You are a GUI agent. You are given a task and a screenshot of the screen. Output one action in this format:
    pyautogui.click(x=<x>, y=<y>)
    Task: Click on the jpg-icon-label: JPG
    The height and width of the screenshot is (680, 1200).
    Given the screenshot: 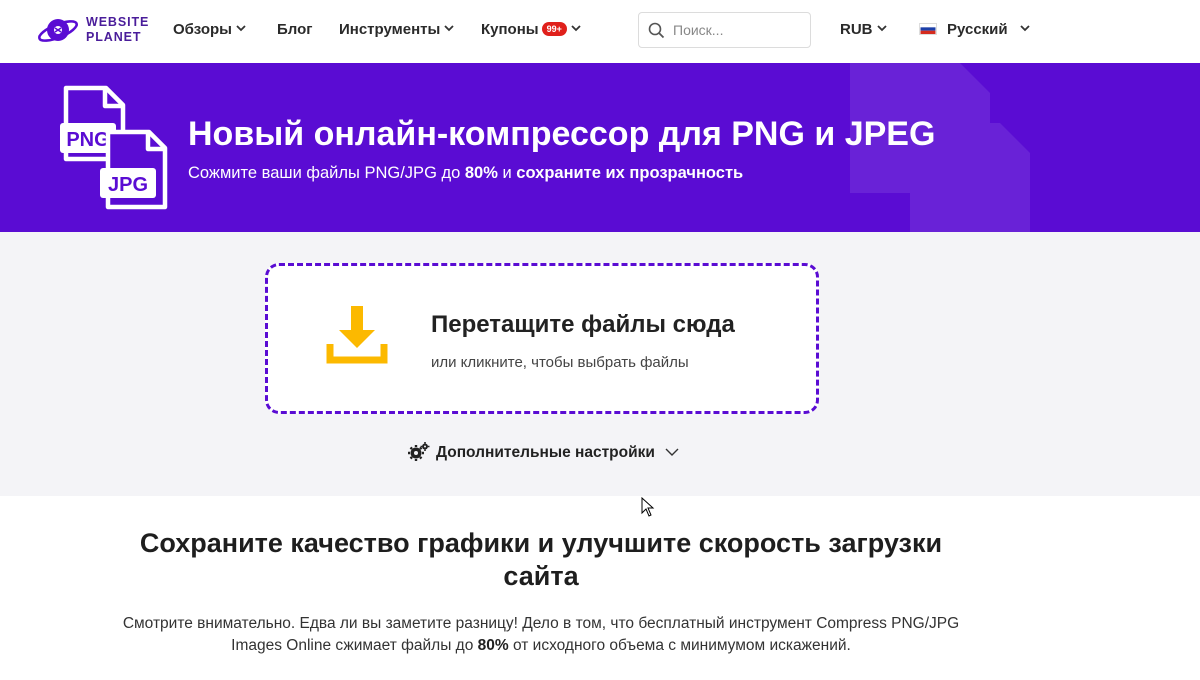 What is the action you would take?
    pyautogui.click(x=128, y=185)
    